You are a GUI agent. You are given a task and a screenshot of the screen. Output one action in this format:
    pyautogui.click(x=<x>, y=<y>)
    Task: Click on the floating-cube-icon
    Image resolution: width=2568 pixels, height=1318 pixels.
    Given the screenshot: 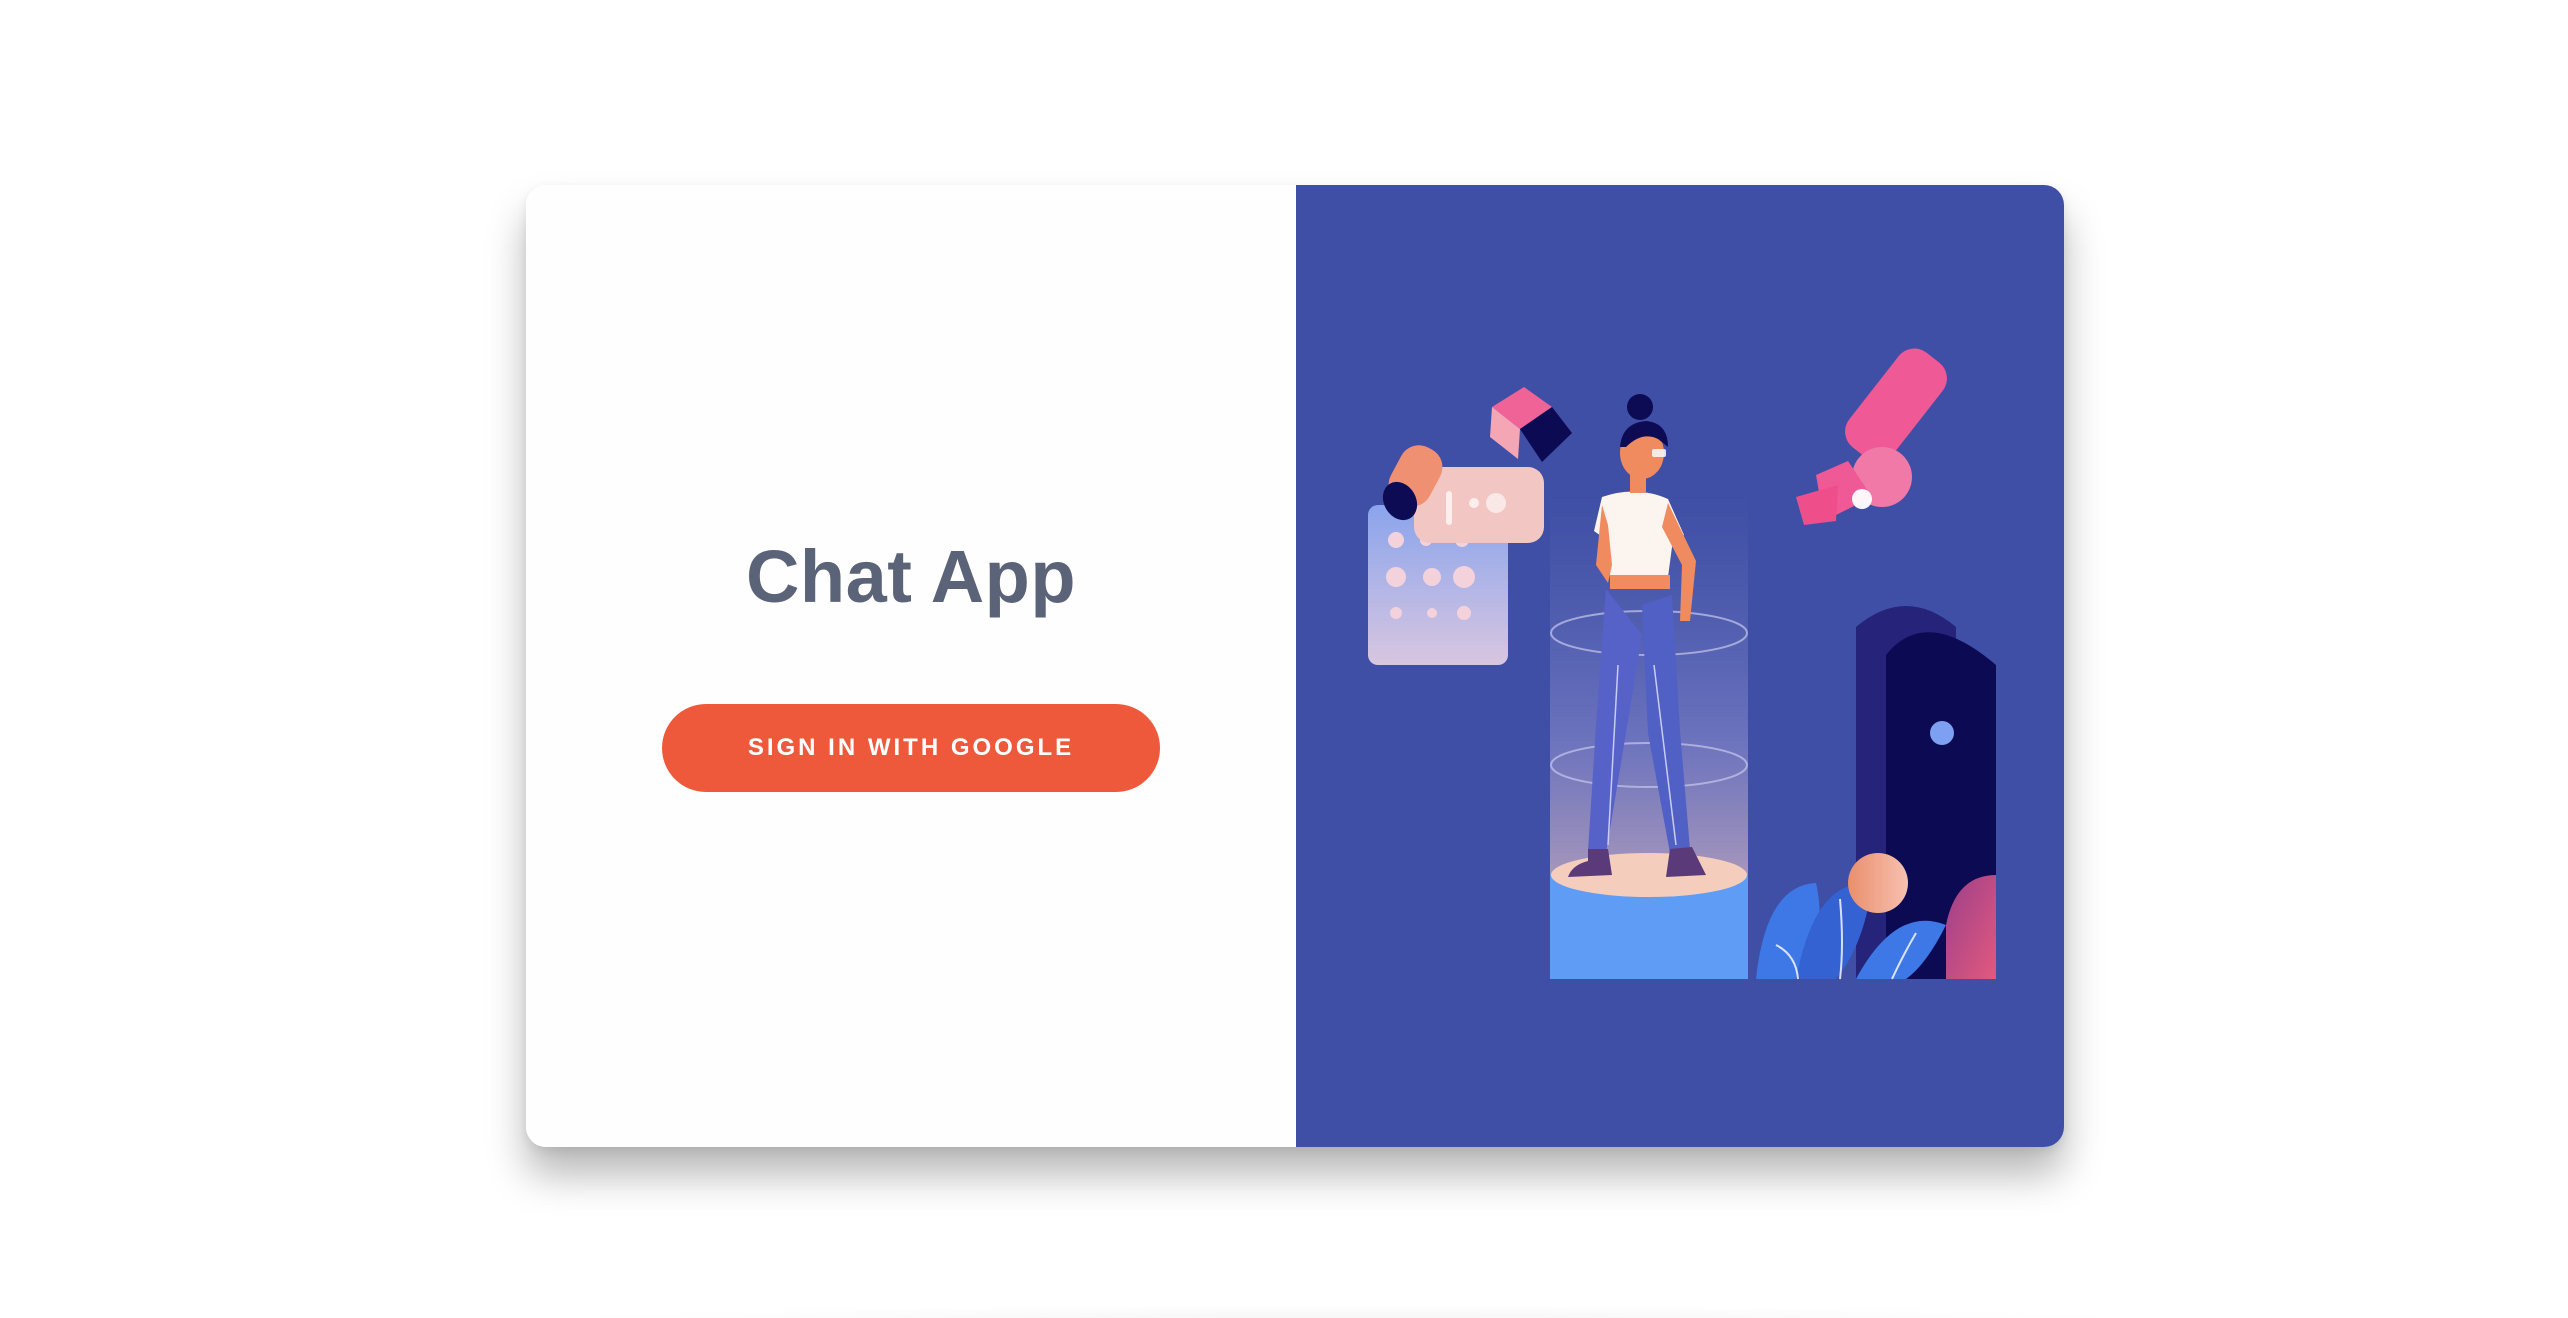 What is the action you would take?
    pyautogui.click(x=1531, y=424)
    